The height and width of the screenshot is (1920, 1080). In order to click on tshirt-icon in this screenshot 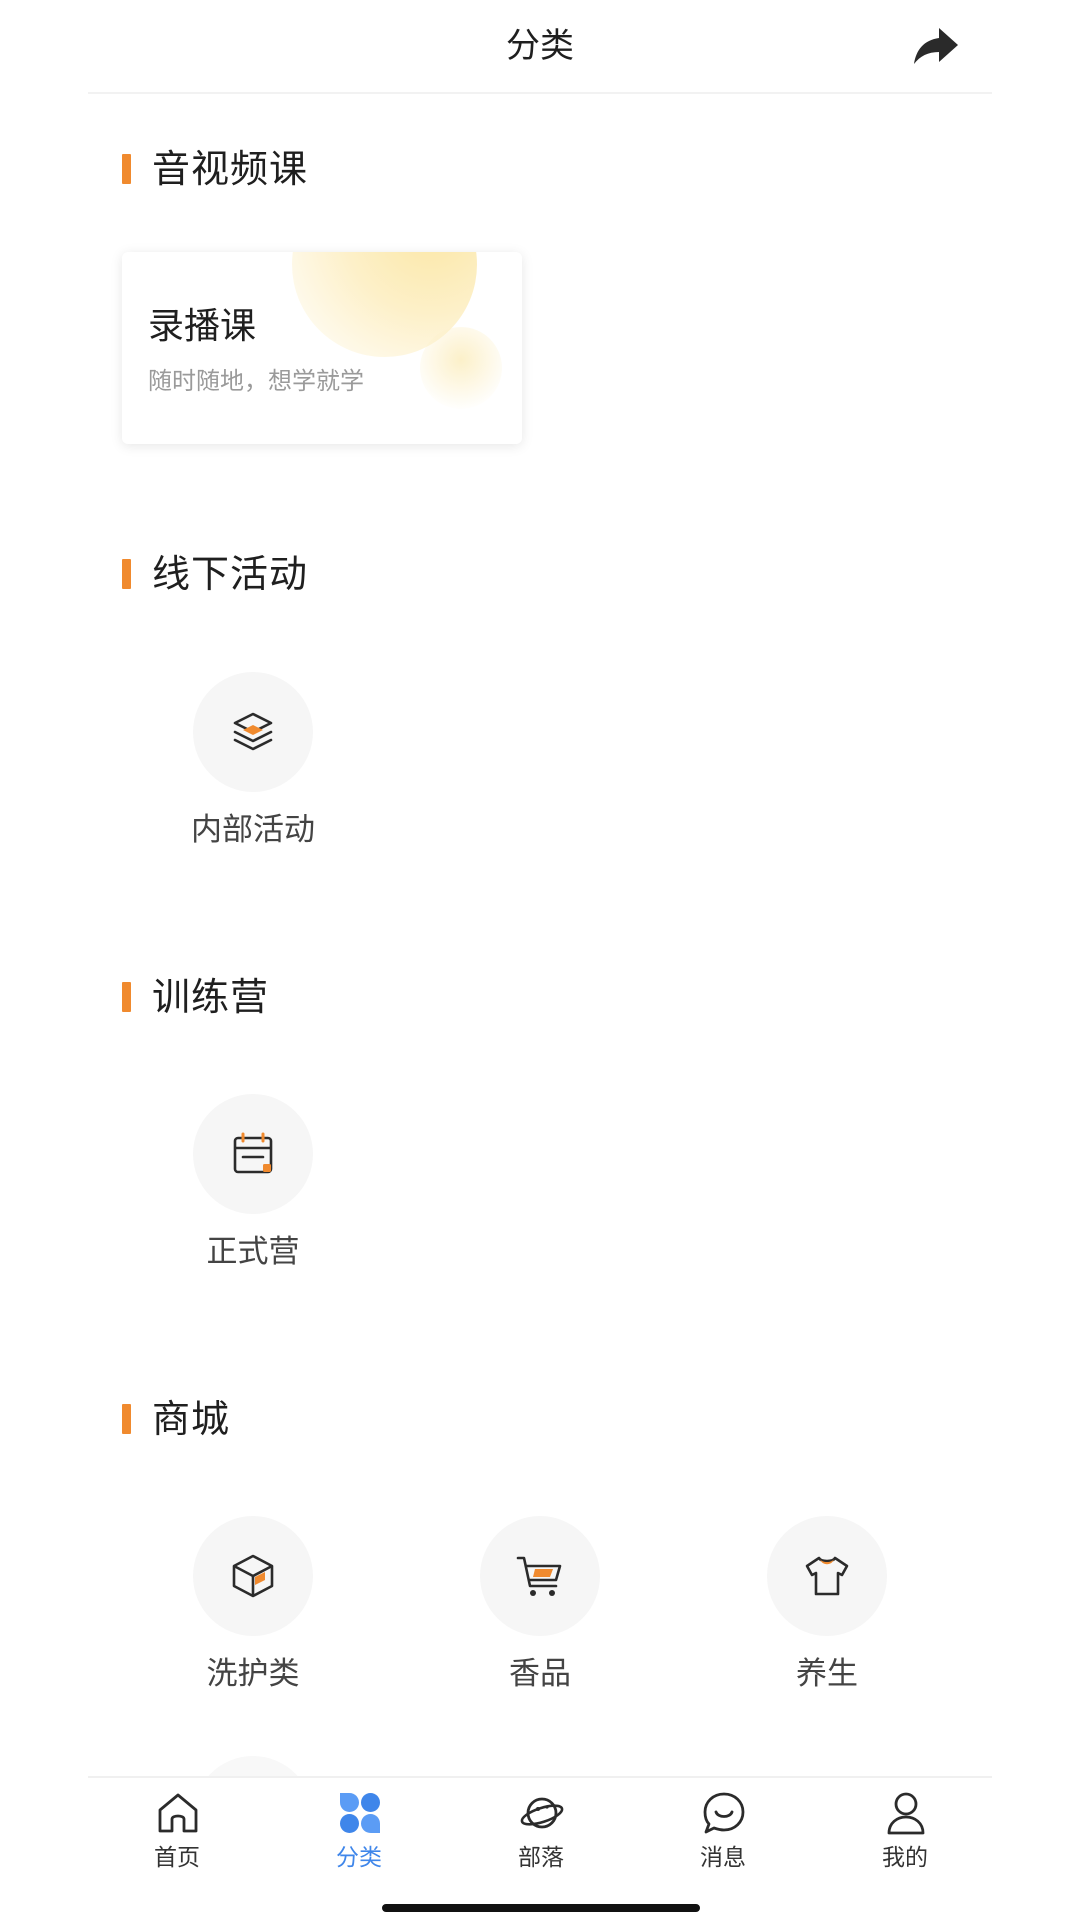, I will do `click(827, 1576)`.